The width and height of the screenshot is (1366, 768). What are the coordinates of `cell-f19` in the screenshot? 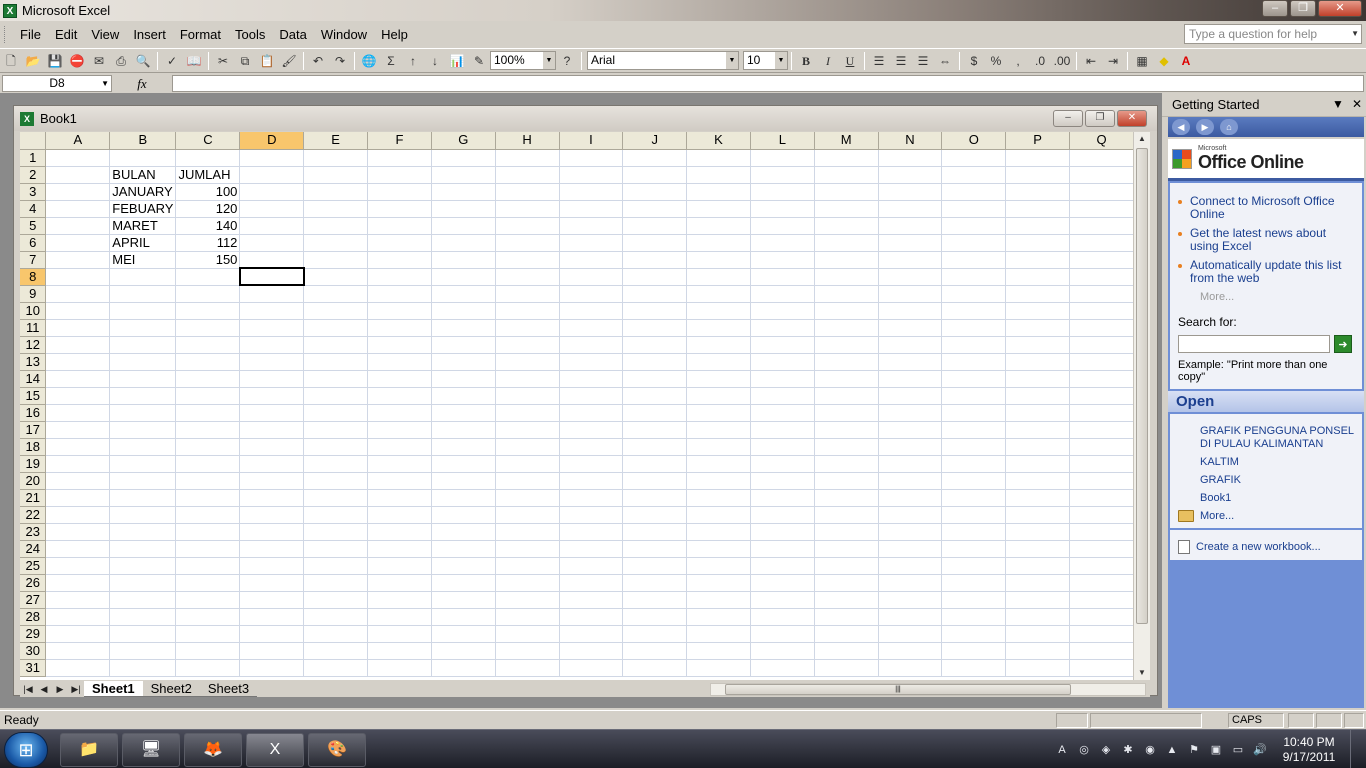 It's located at (399, 464).